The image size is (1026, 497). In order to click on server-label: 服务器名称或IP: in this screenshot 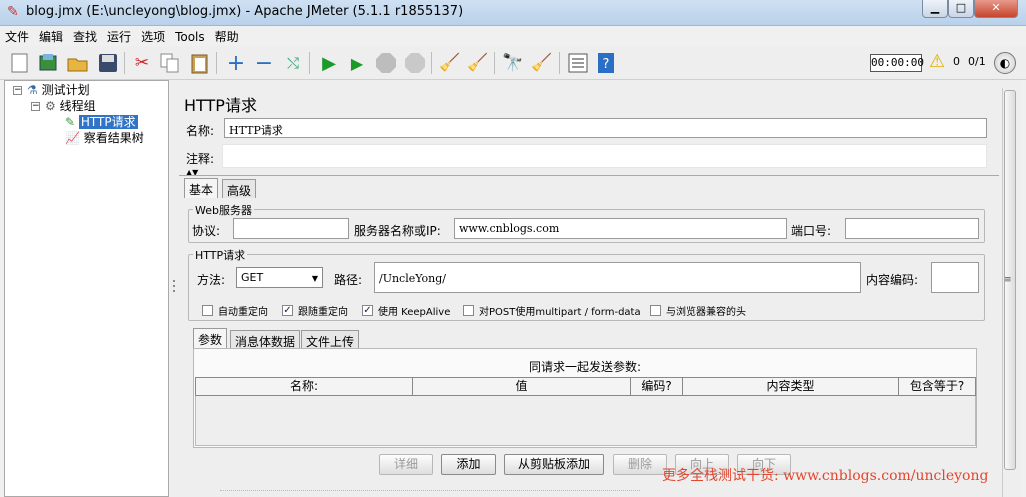, I will do `click(397, 231)`.